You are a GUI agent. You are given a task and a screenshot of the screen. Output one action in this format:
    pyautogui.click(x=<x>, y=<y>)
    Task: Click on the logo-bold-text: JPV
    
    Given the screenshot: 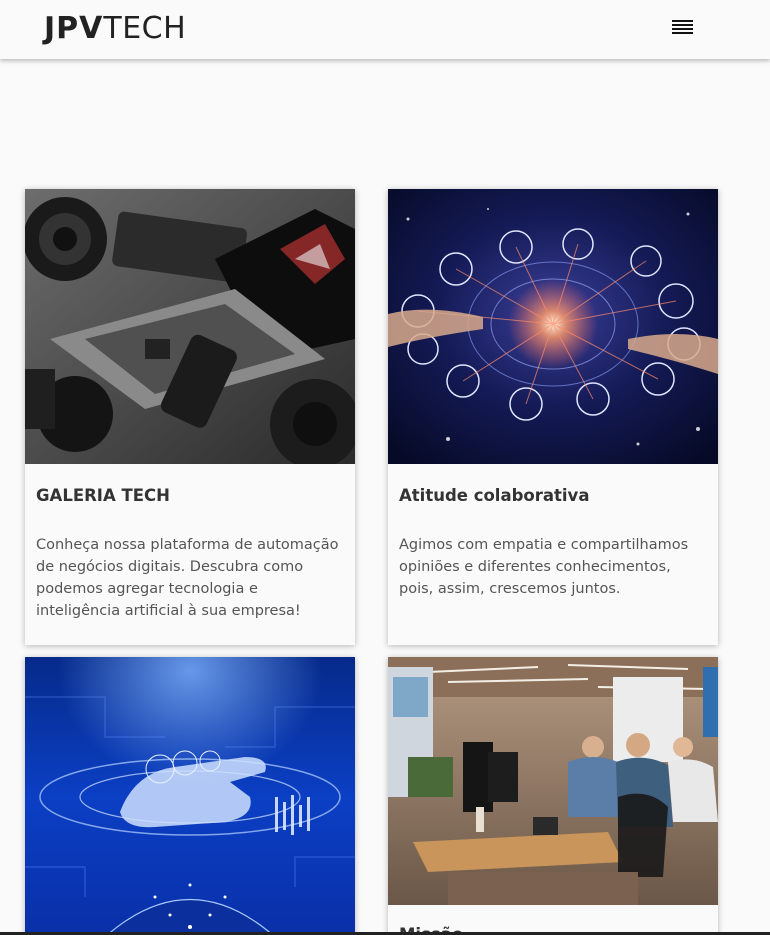 What is the action you would take?
    pyautogui.click(x=74, y=28)
    